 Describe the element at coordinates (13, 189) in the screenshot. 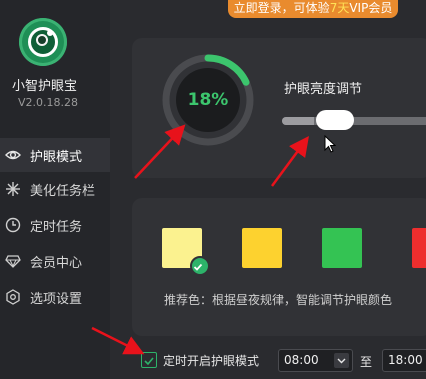

I see `sparkle-icon` at that location.